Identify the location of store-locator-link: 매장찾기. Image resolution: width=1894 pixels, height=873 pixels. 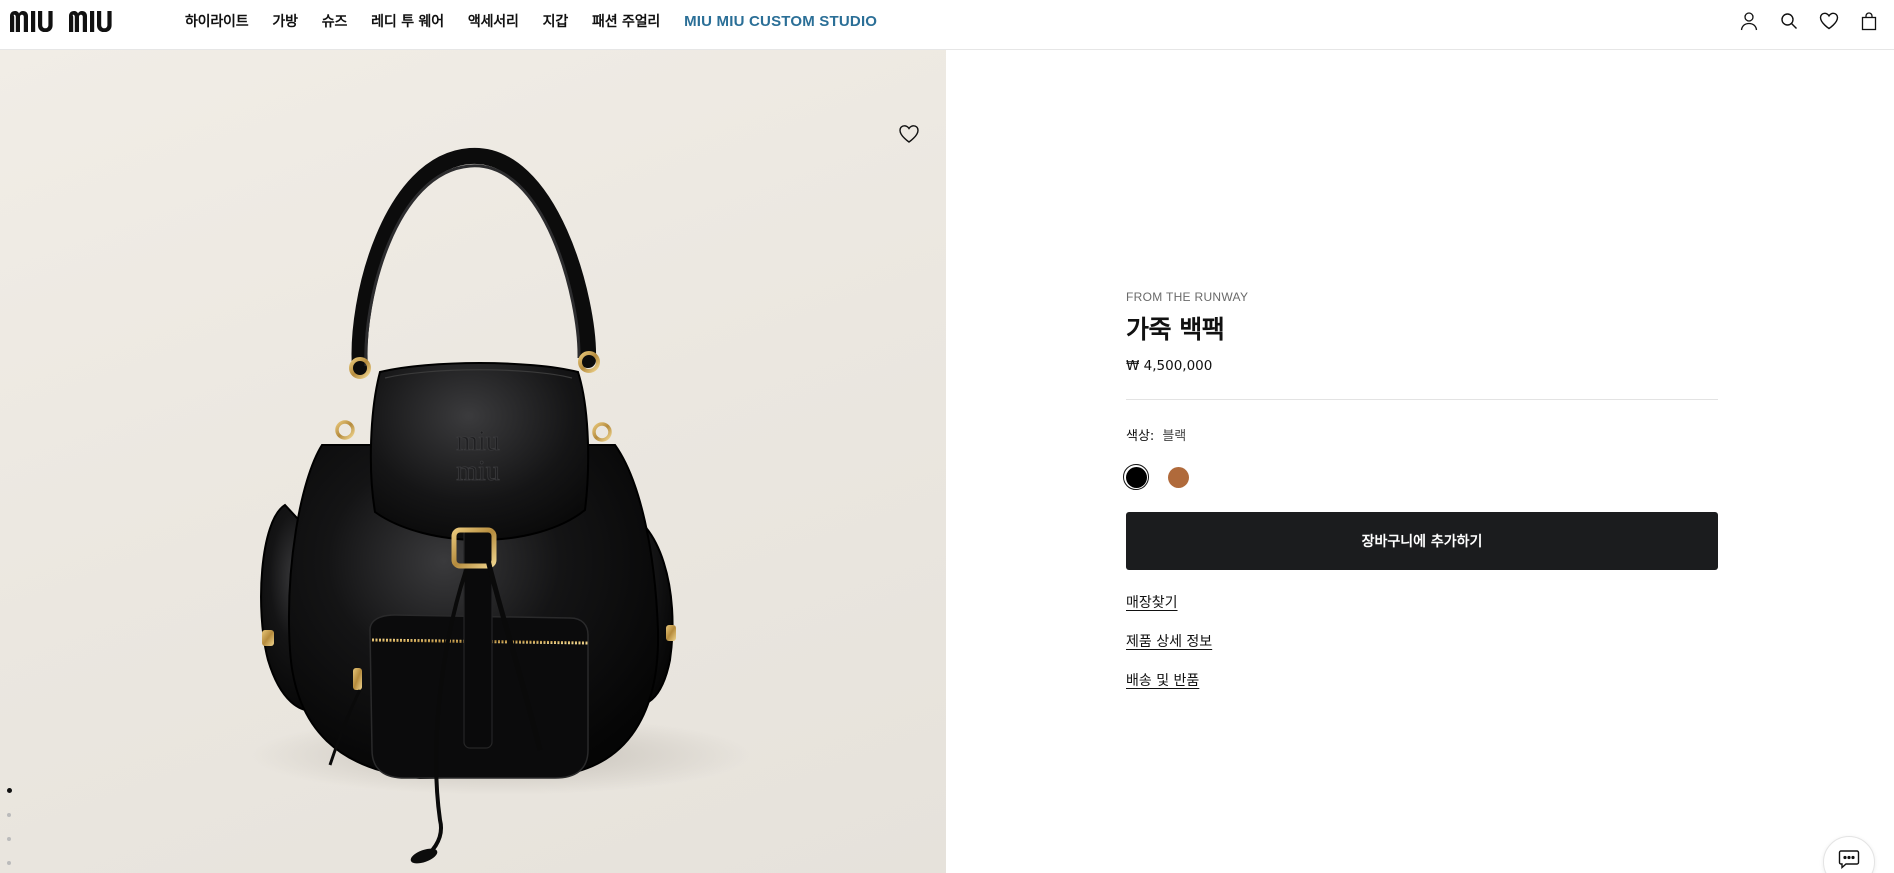
(1422, 602).